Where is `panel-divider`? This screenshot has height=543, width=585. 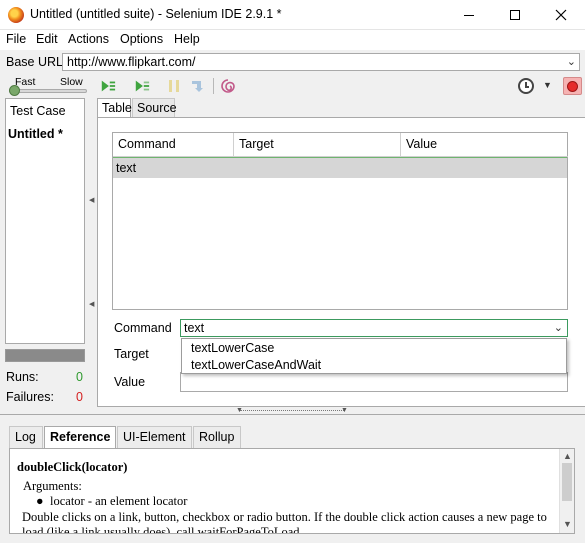
panel-divider is located at coordinates (292, 414).